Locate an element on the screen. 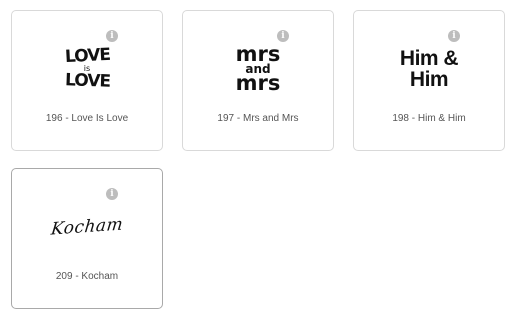  design-label: 198 - Him & Him is located at coordinates (429, 118).